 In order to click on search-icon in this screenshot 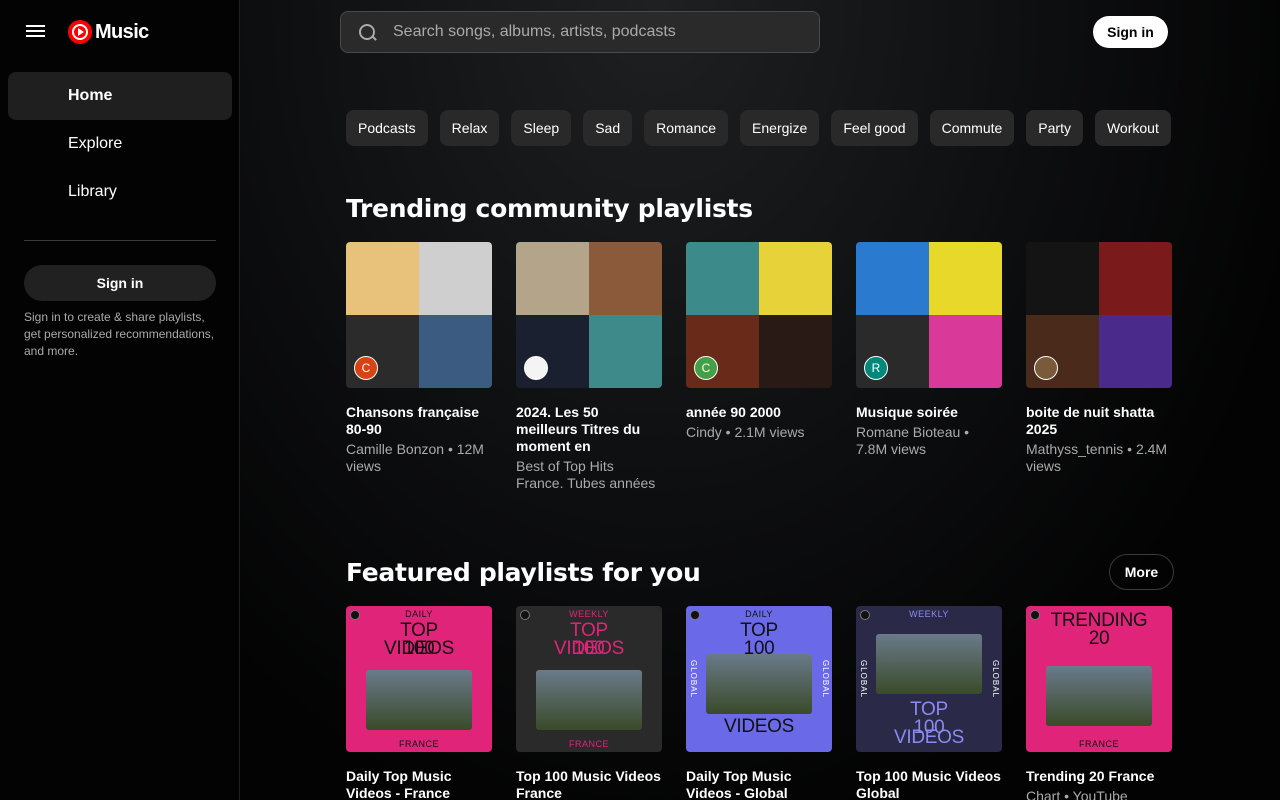, I will do `click(368, 33)`.